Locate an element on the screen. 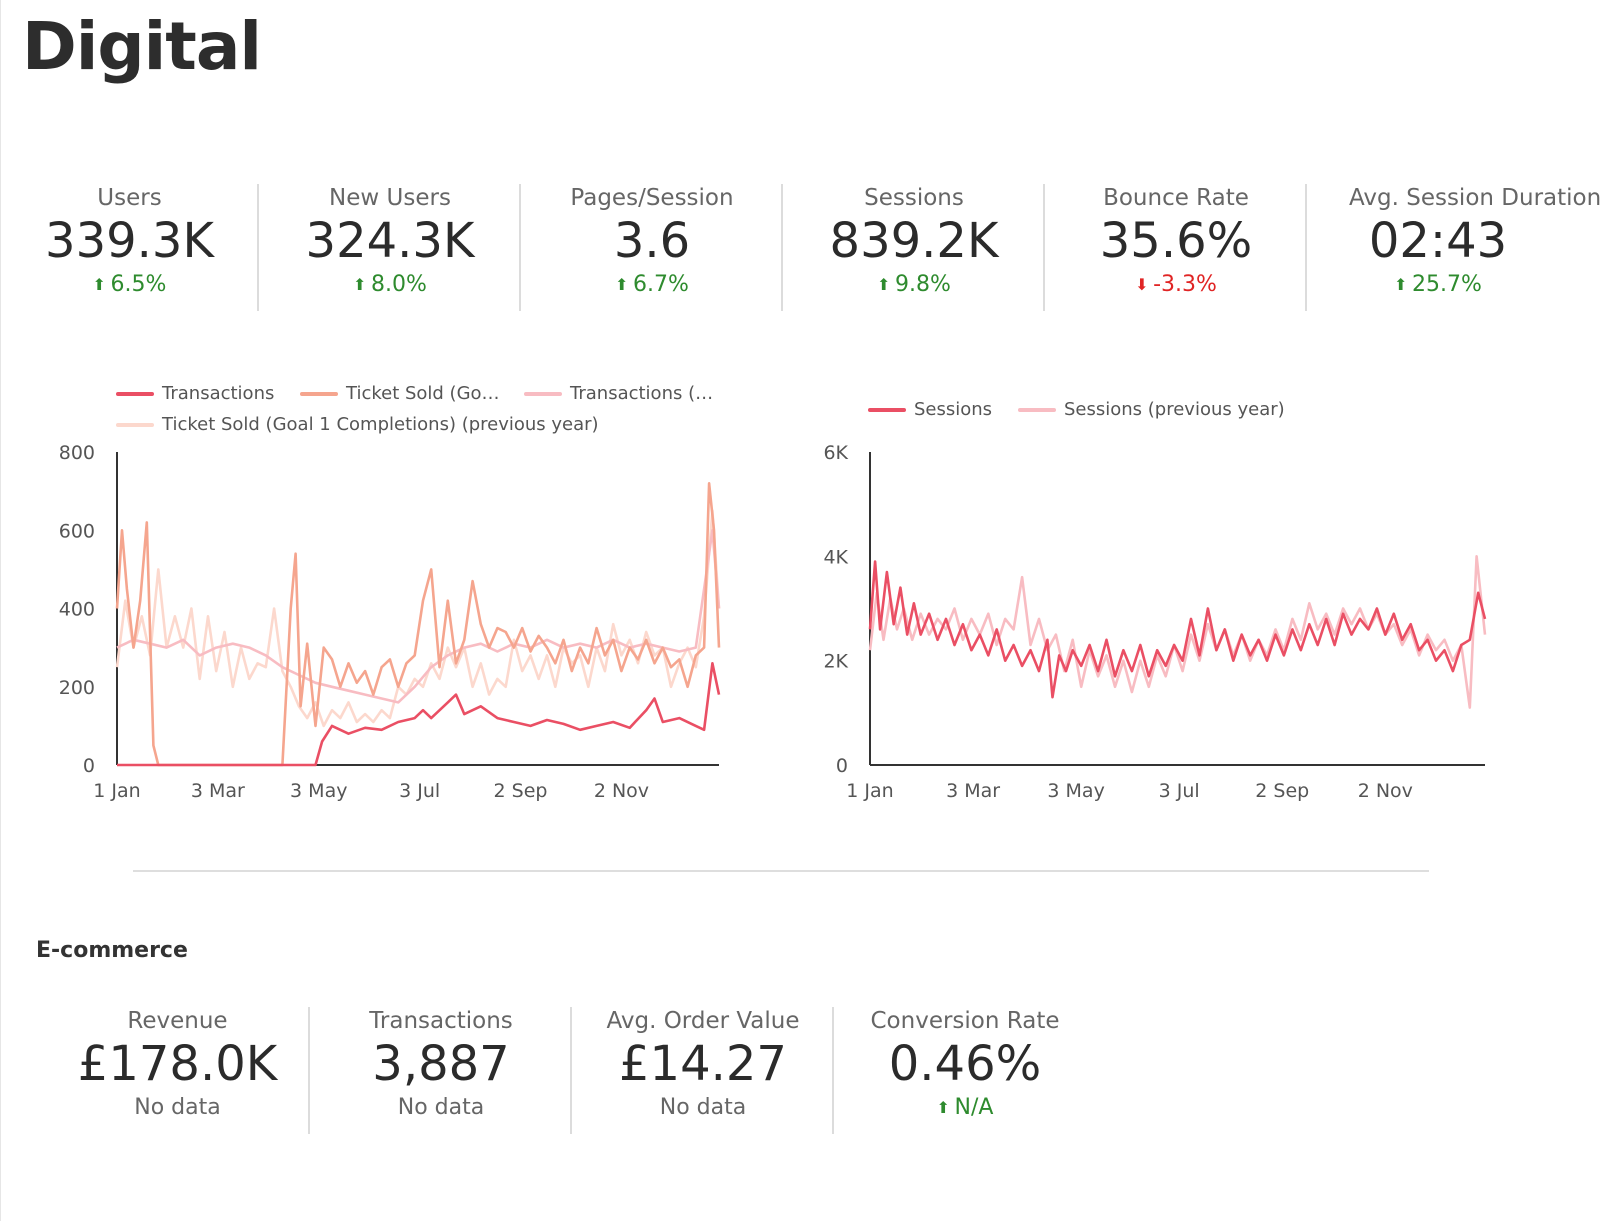 This screenshot has height=1221, width=1600. kpi-change: ⬆ 8.0% is located at coordinates (390, 285).